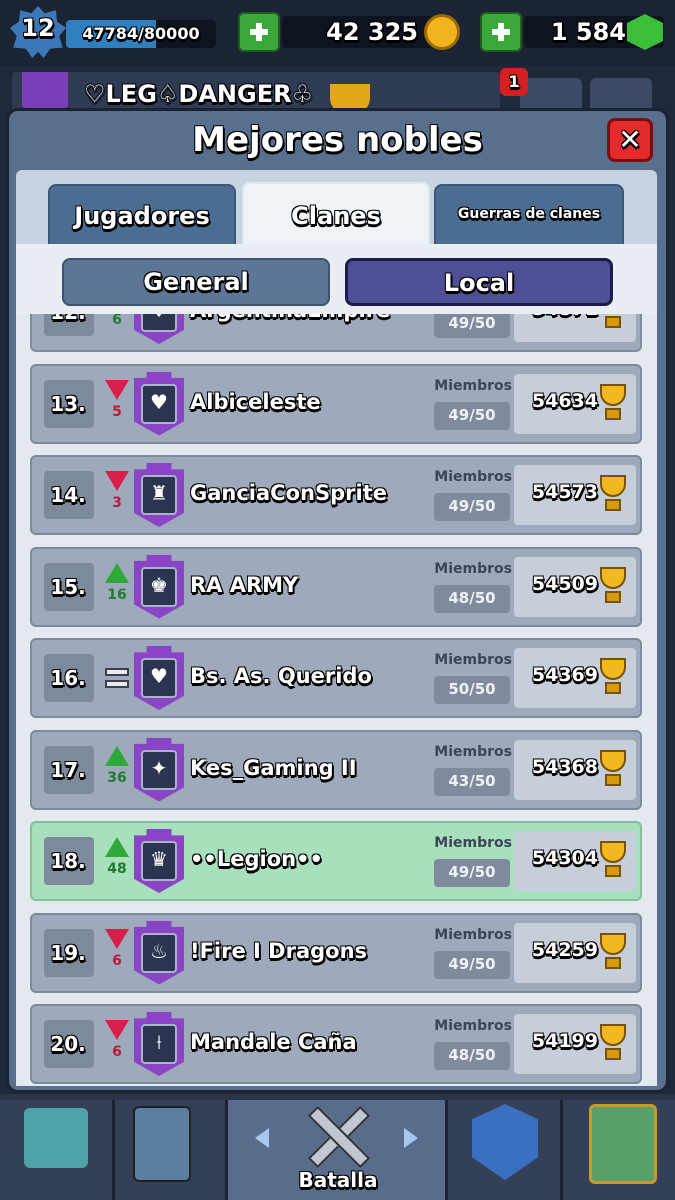 The height and width of the screenshot is (1200, 675). Describe the element at coordinates (171, 1150) in the screenshot. I see `nav-tab-cards` at that location.